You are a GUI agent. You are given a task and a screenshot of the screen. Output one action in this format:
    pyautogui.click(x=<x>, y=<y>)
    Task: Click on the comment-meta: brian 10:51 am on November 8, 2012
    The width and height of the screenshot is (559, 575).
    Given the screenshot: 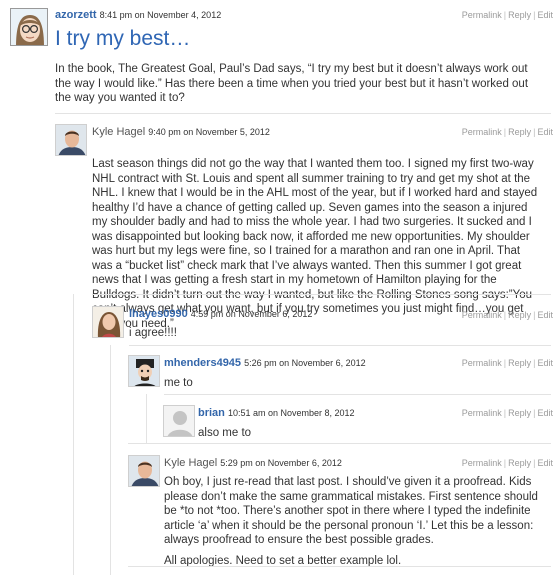 What is the action you would take?
    pyautogui.click(x=276, y=413)
    